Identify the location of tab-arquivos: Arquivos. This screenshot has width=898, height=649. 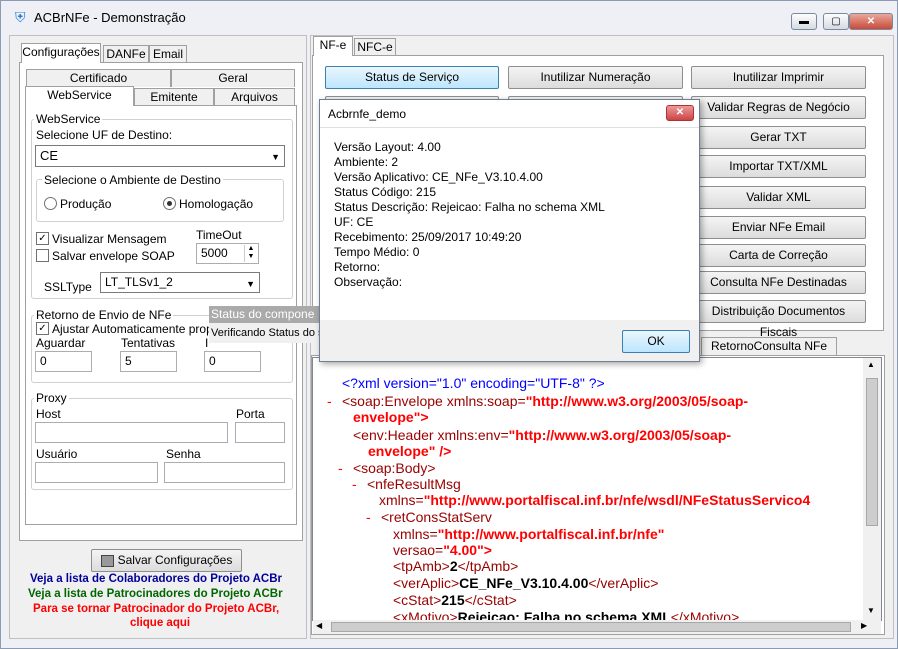
(254, 97).